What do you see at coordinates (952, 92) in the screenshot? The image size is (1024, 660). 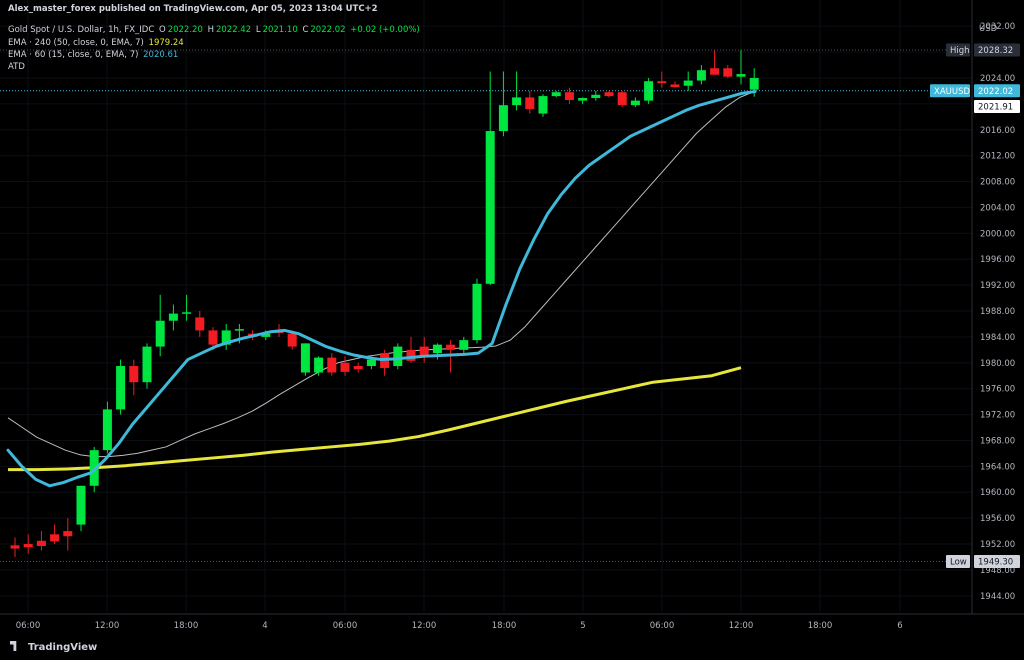 I see `symbol-tag: XAUUSD` at bounding box center [952, 92].